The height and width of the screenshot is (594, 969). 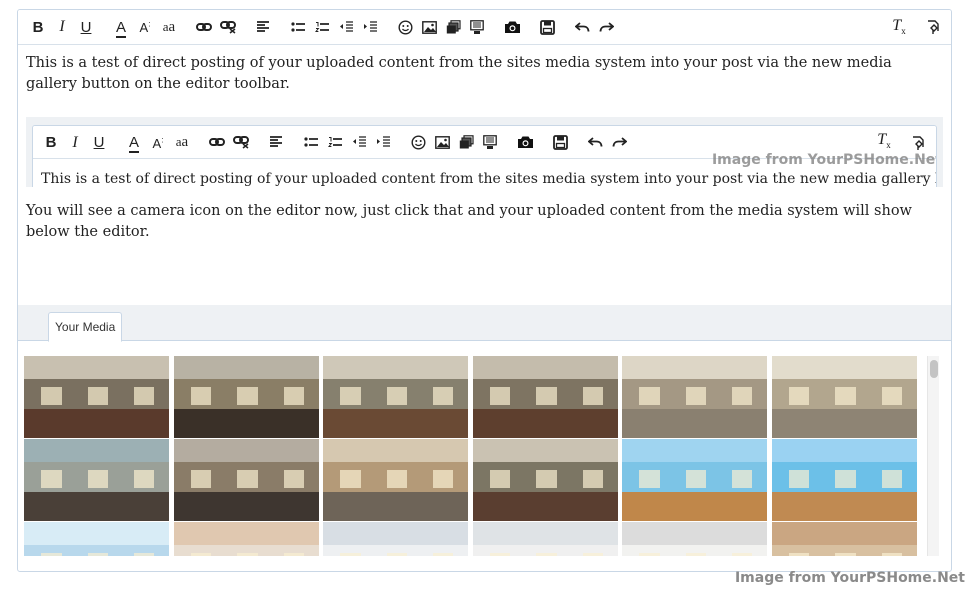 I want to click on remove-formatting-button: Tx, so click(x=899, y=27).